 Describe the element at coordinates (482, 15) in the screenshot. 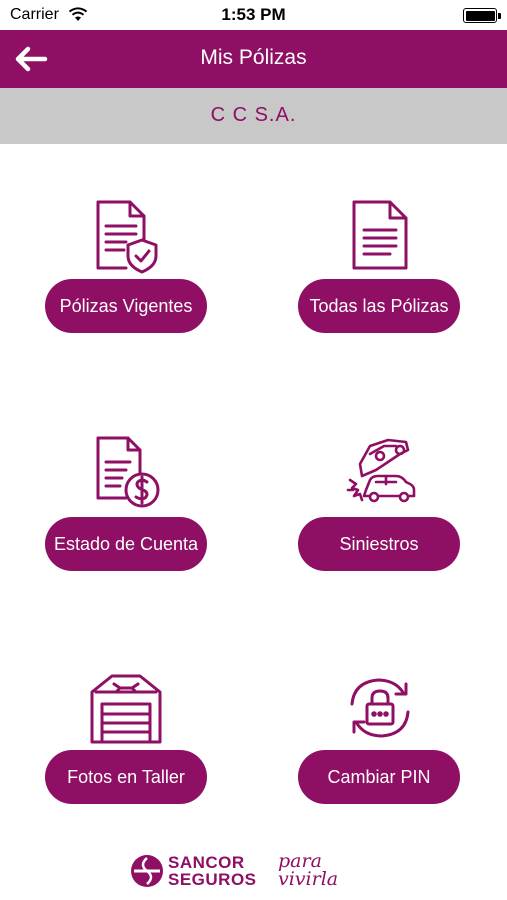

I see `battery-icon` at that location.